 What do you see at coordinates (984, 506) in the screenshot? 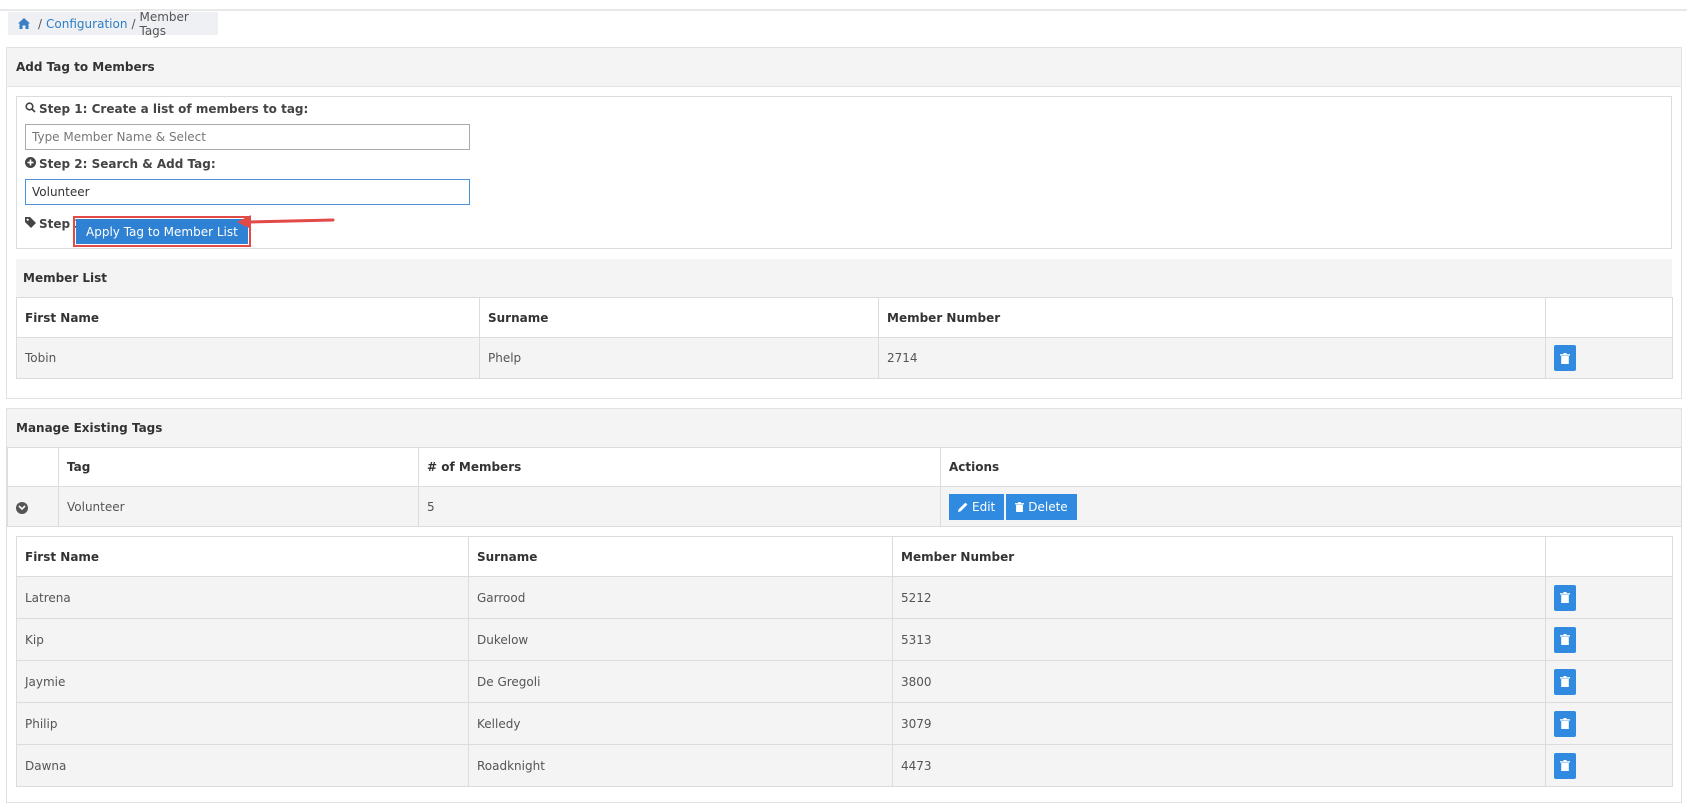
I see `edit-label: Edit` at bounding box center [984, 506].